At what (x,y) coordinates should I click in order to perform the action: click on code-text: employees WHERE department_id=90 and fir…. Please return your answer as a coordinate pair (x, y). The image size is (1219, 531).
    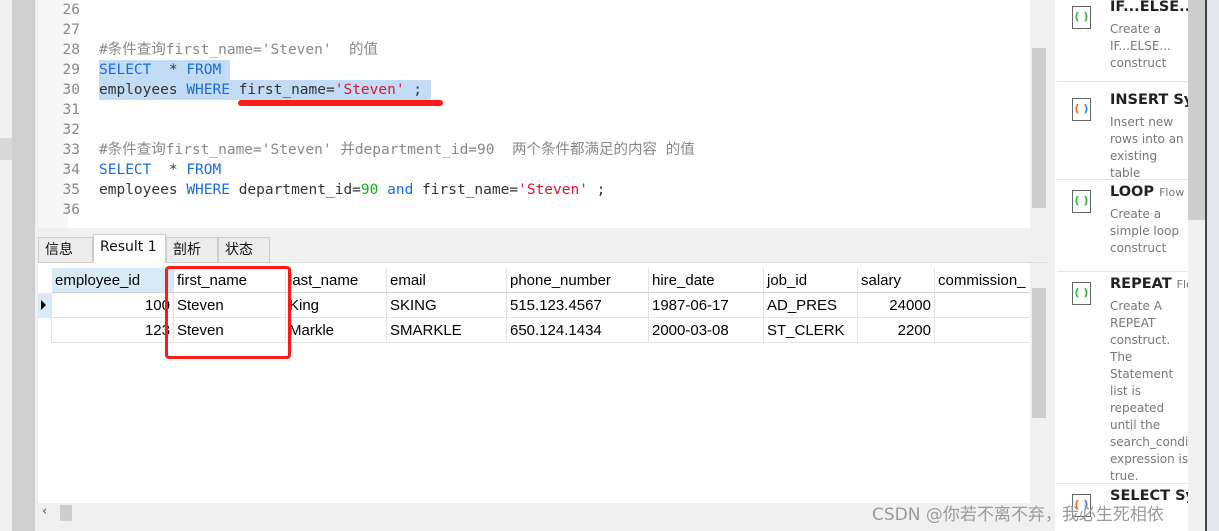
    Looking at the image, I should click on (352, 190).